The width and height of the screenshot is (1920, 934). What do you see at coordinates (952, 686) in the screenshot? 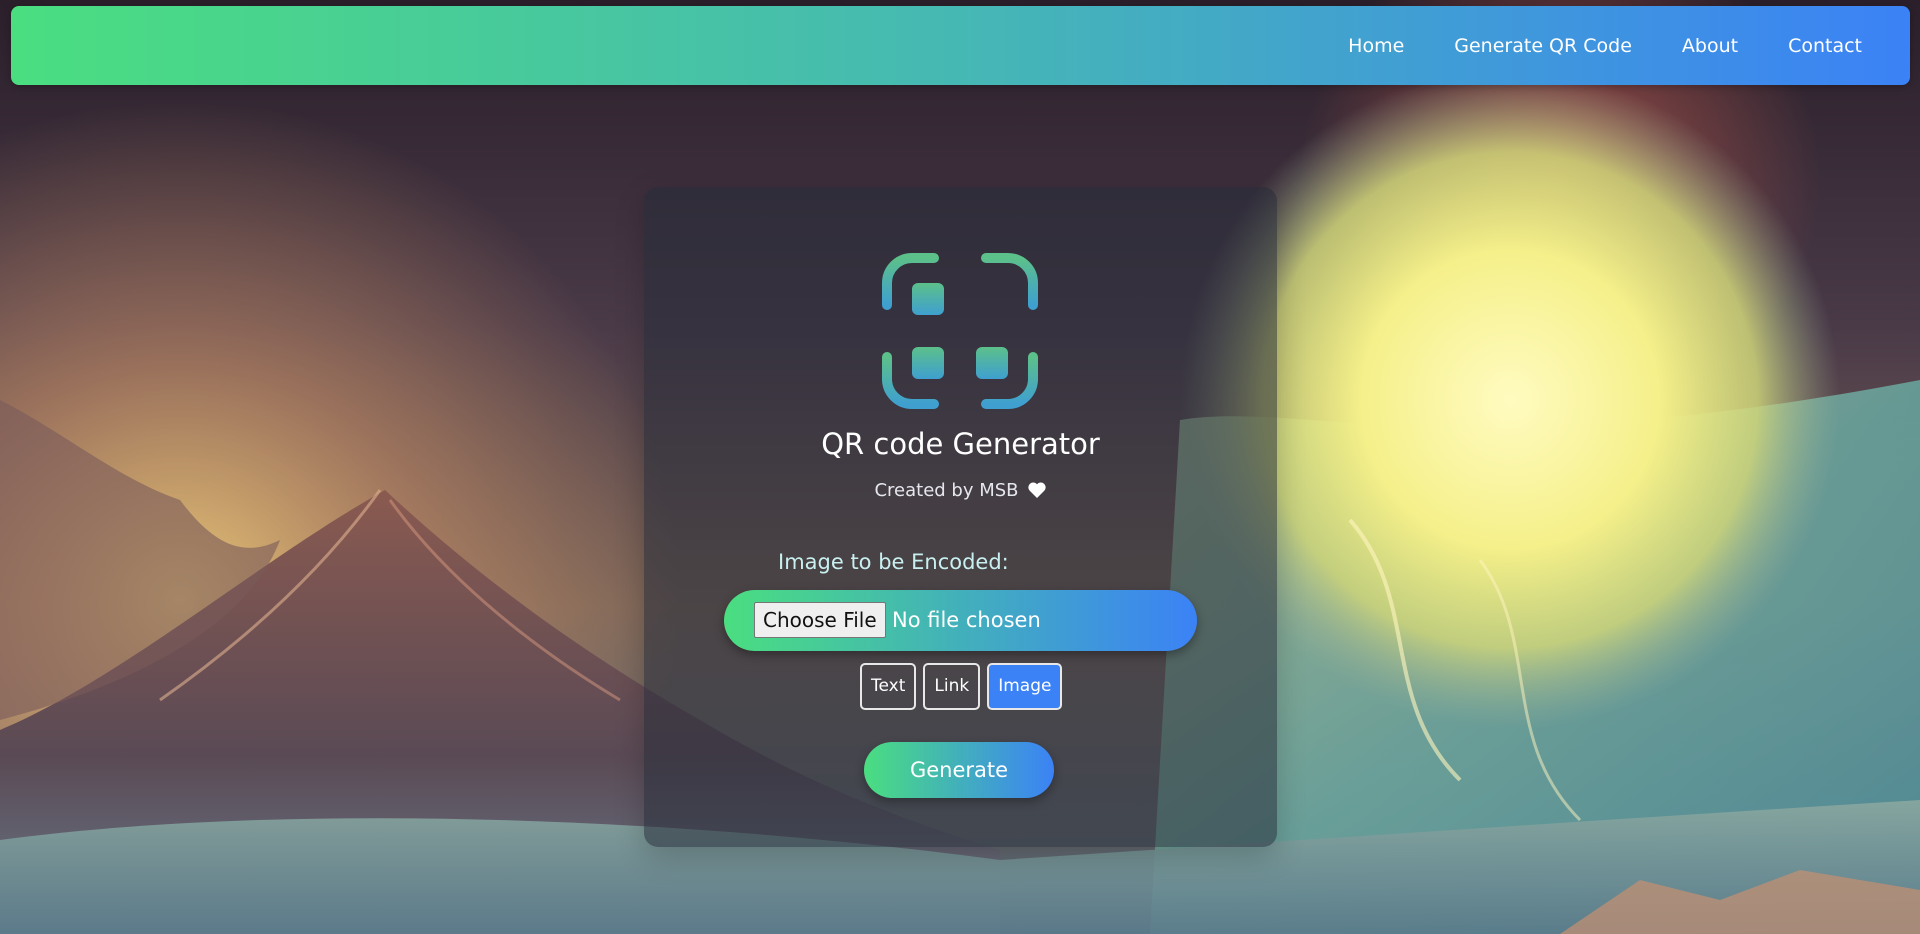
I see `type-button-link: Link` at bounding box center [952, 686].